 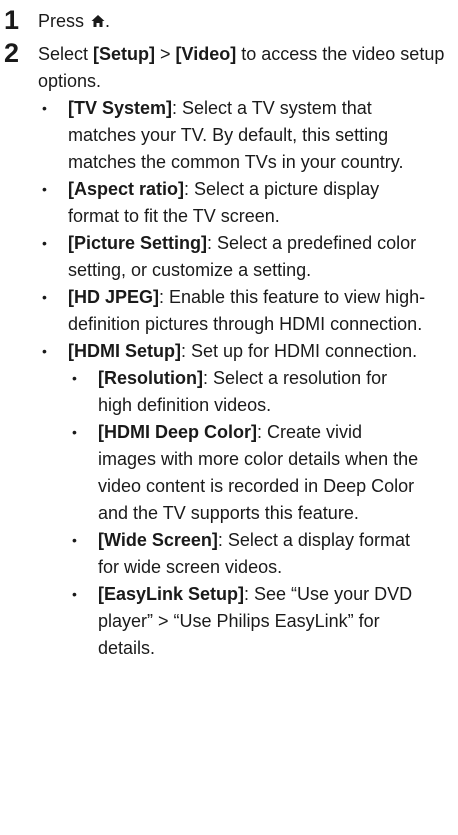 I want to click on option-label: [TV System], so click(x=120, y=108).